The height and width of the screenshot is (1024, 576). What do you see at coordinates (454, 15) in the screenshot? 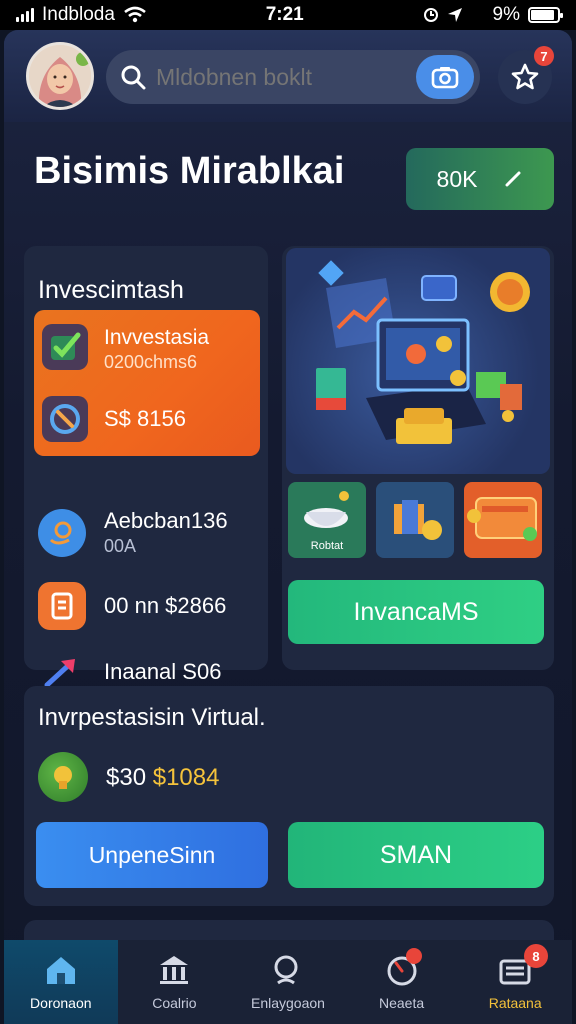
I see `location-icon` at bounding box center [454, 15].